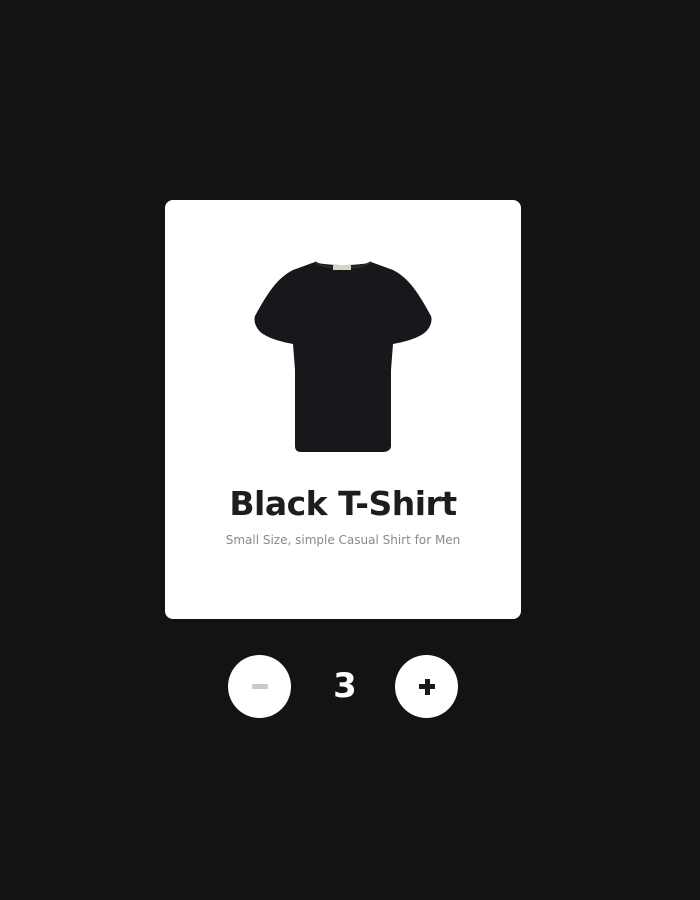 This screenshot has height=900, width=700. I want to click on quantity-value: 3, so click(345, 686).